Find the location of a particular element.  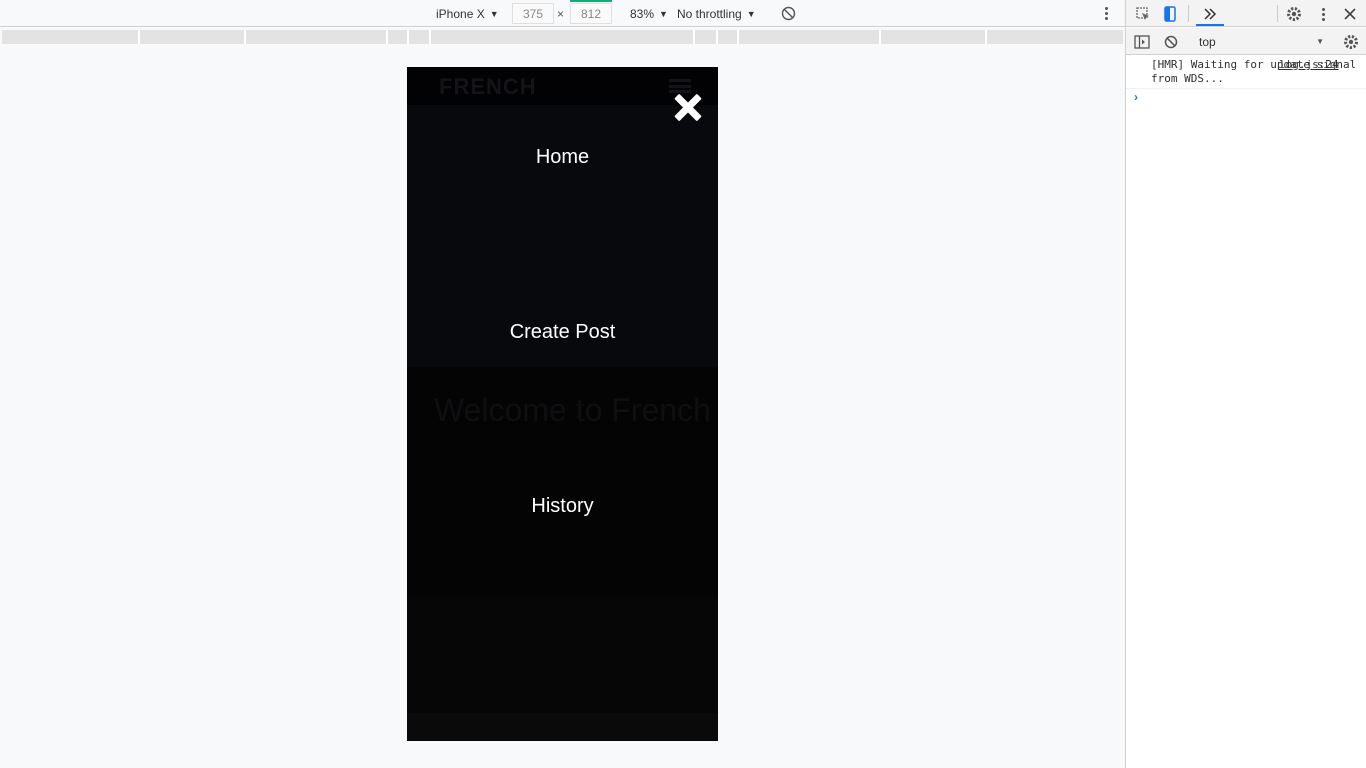

console-settings-icon is located at coordinates (1351, 42).